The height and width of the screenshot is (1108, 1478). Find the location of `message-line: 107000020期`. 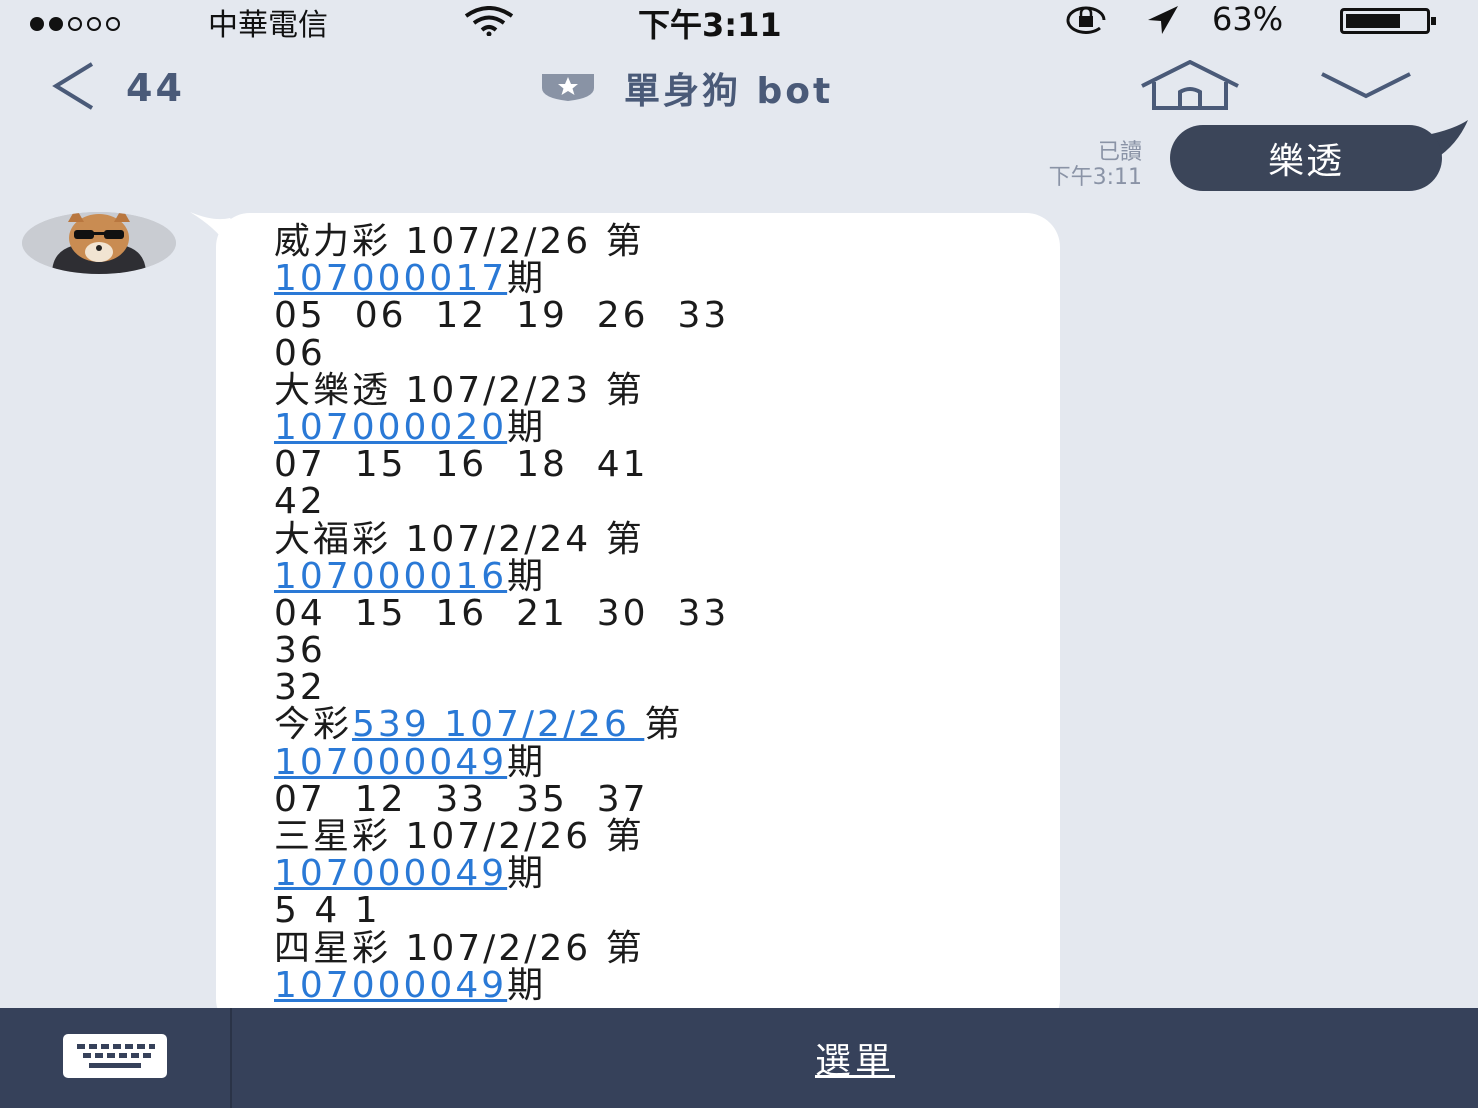

message-line: 107000020期 is located at coordinates (654, 427).